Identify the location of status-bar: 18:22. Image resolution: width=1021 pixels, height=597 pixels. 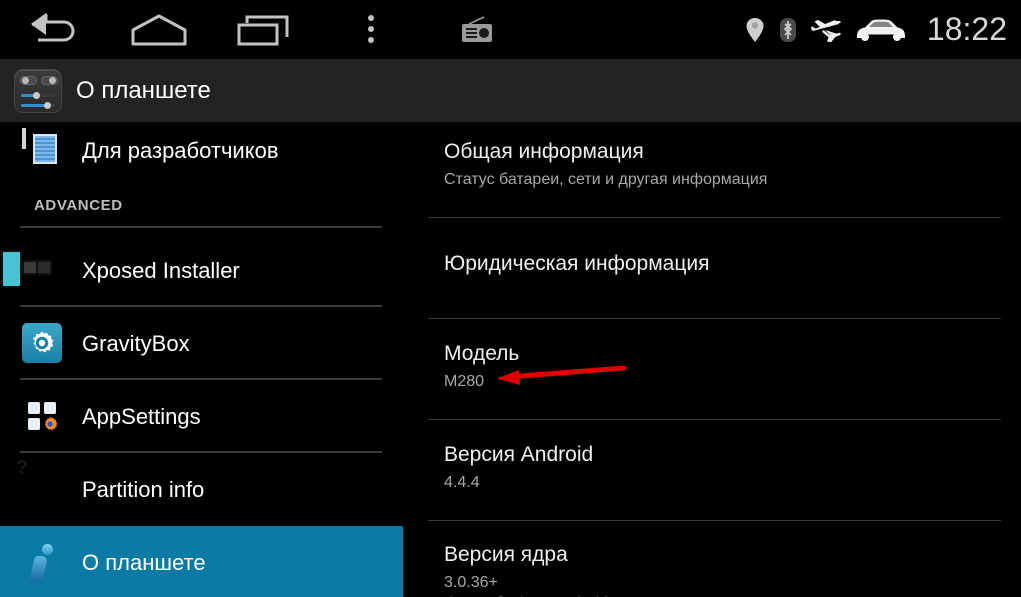
(510, 29).